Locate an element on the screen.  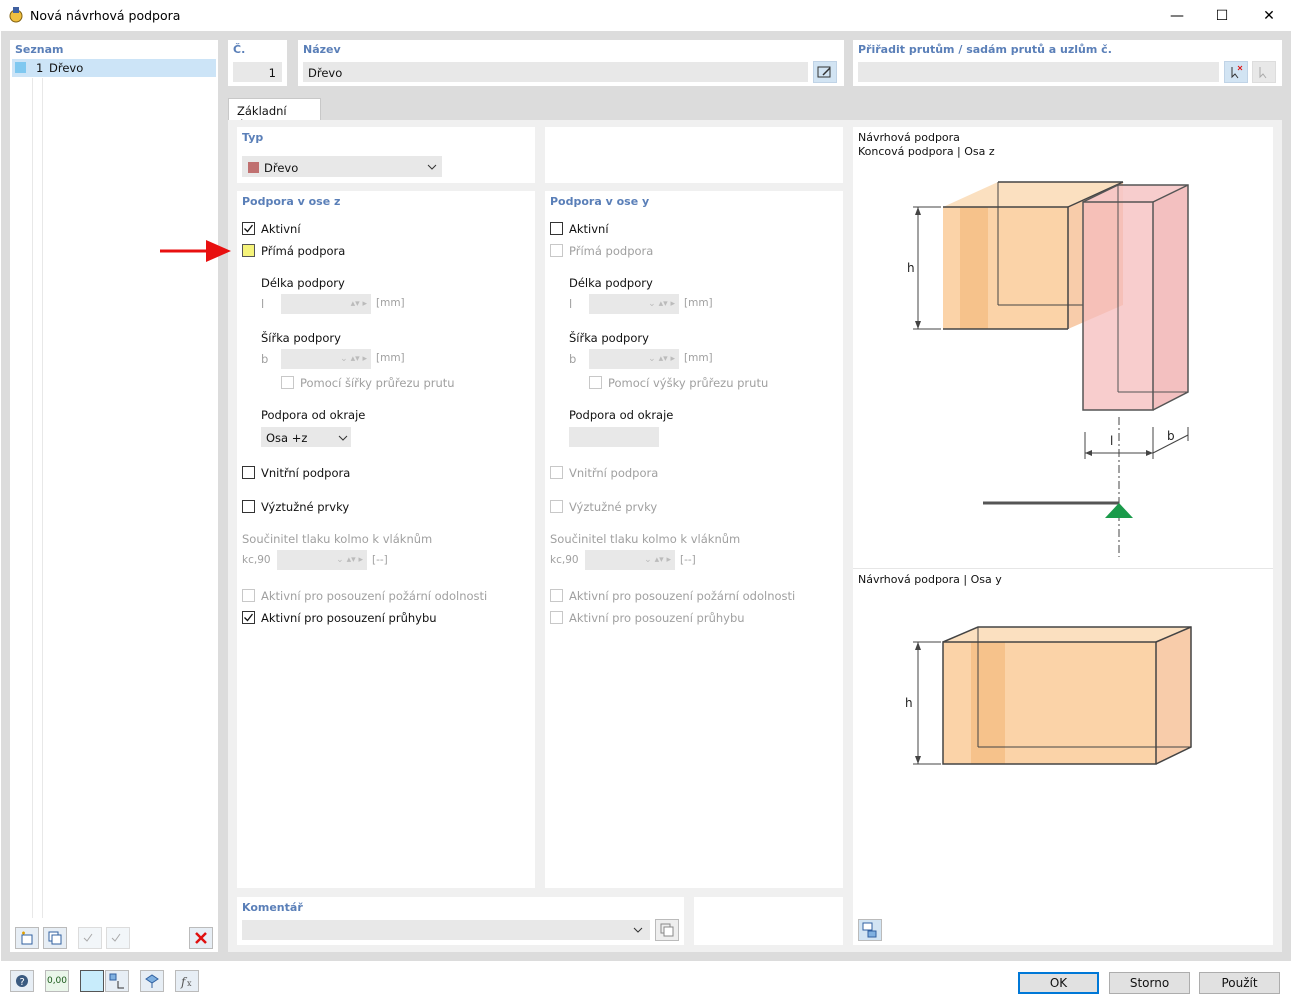
name-panel: Název Dřevo is located at coordinates (571, 63).